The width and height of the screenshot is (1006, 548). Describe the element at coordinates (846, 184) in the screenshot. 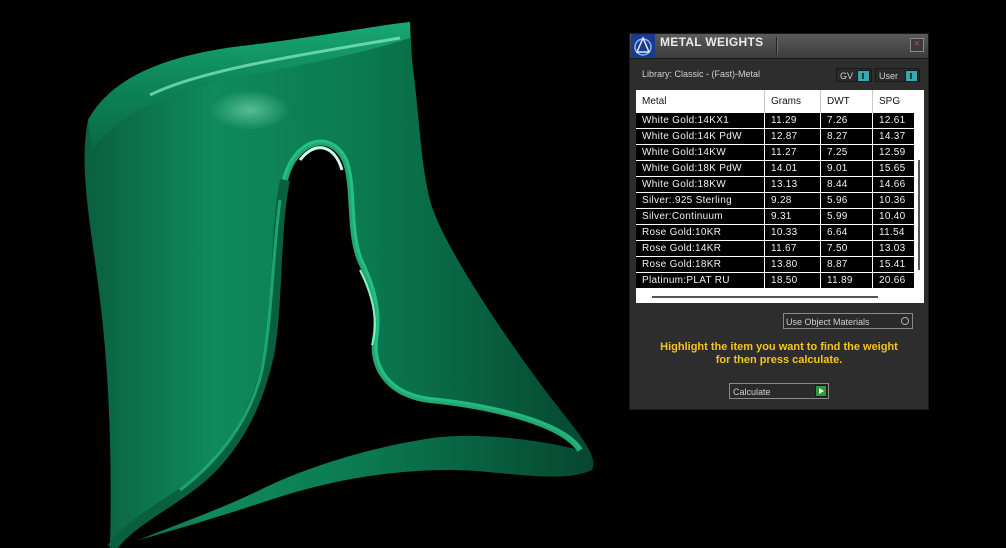

I see `cell-dwt: 8.44` at that location.